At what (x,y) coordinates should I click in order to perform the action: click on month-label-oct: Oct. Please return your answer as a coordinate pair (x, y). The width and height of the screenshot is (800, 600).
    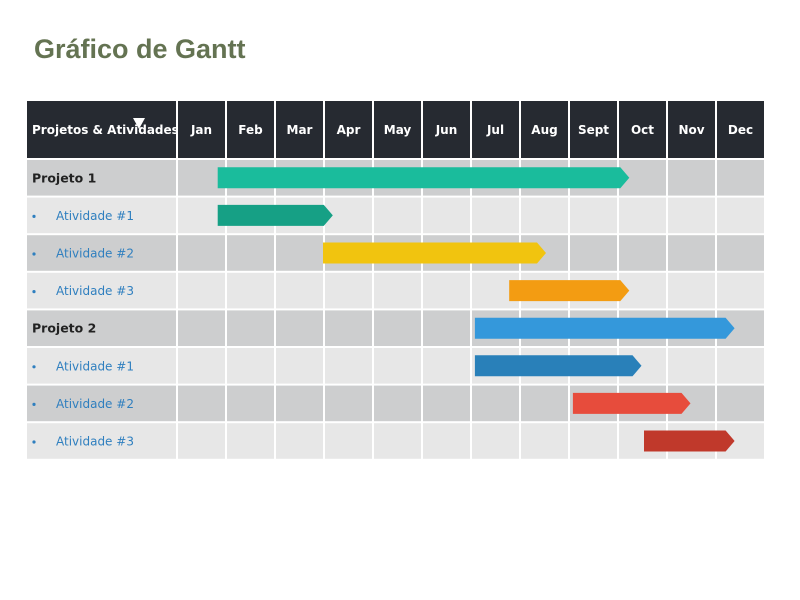
    Looking at the image, I should click on (642, 130).